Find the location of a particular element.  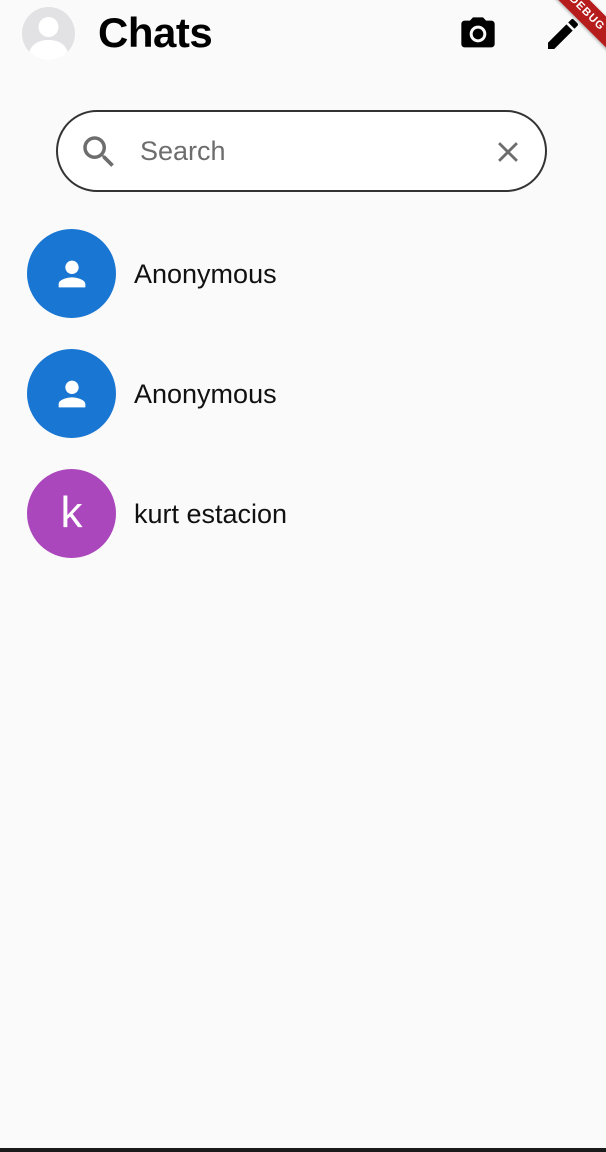

search-field is located at coordinates (301, 151).